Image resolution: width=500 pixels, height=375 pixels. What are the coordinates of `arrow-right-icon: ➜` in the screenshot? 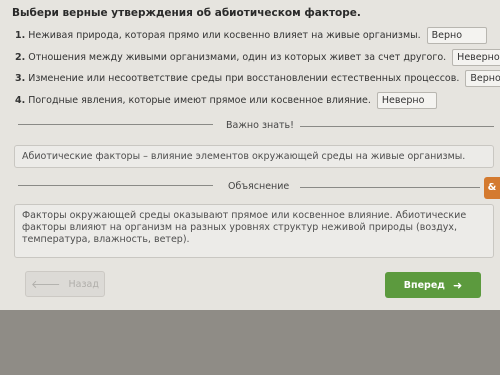 It's located at (457, 285).